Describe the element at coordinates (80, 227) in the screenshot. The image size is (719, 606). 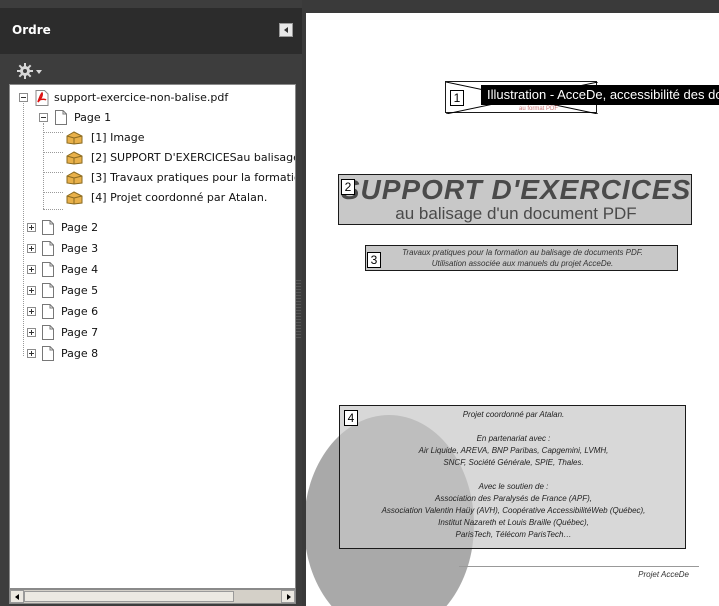
I see `page-label: Page 2` at that location.